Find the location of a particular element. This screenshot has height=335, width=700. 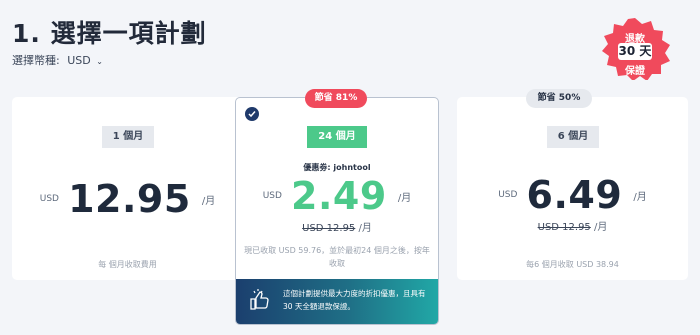

coupon-text: 優惠劵: johntool is located at coordinates (337, 167).